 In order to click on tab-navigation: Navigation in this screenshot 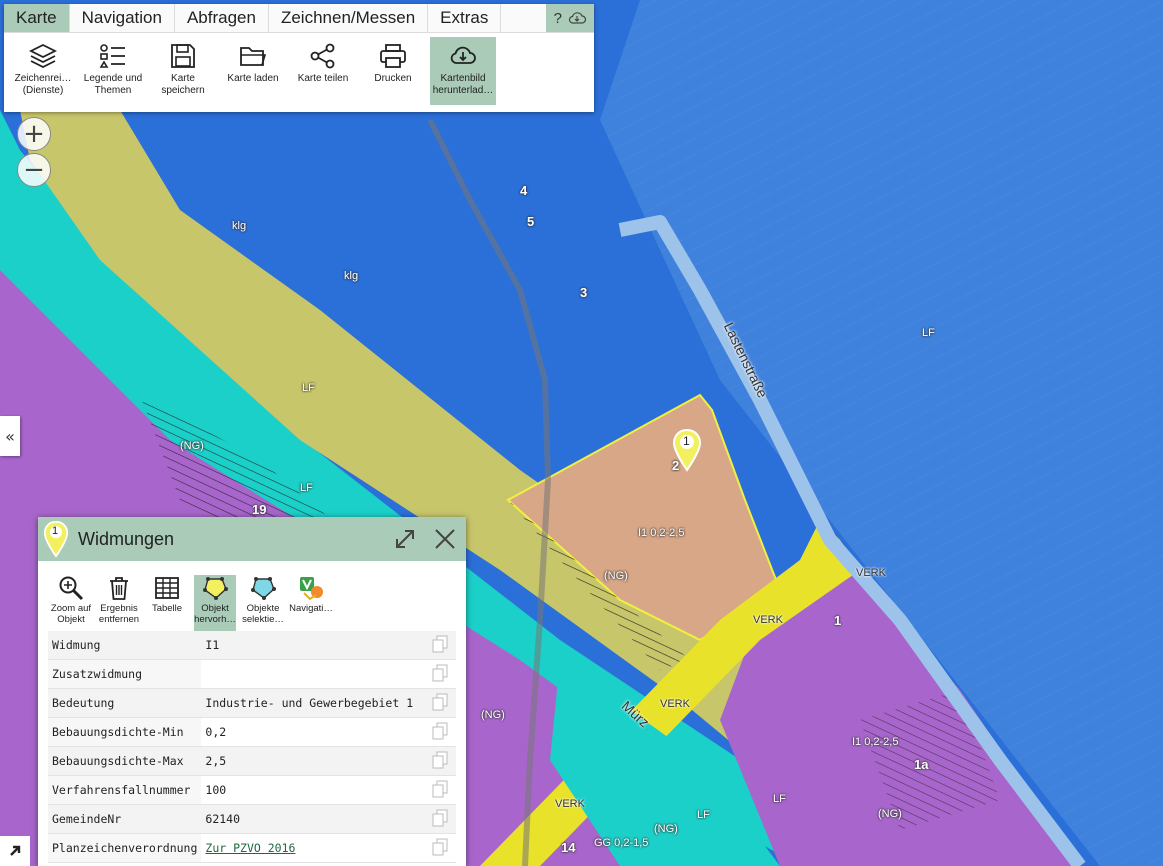, I will do `click(122, 18)`.